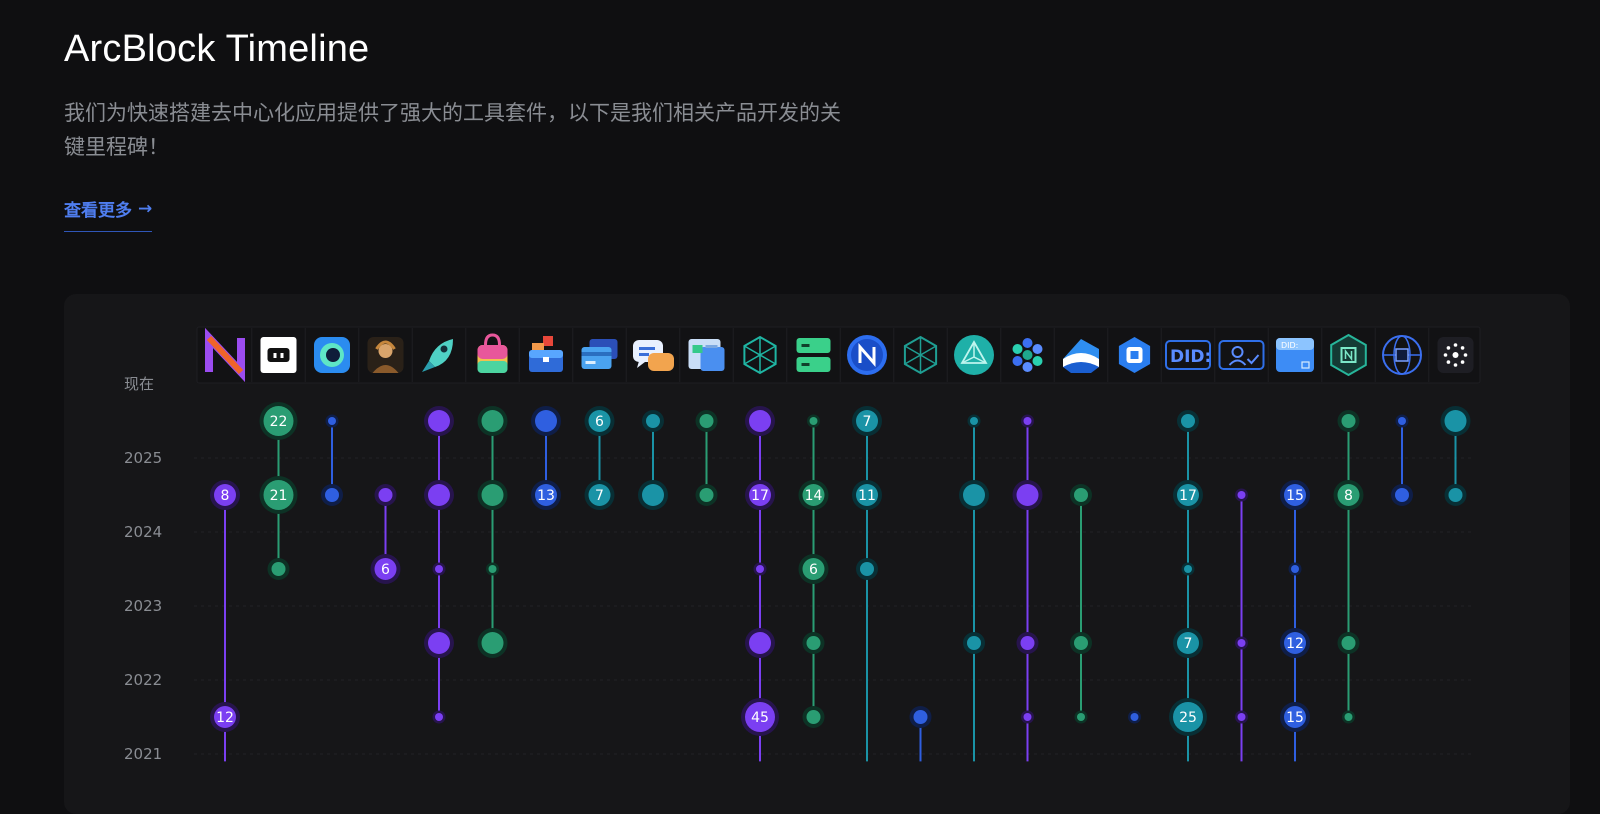 This screenshot has height=814, width=1600. I want to click on dots-star-icon, so click(1455, 355).